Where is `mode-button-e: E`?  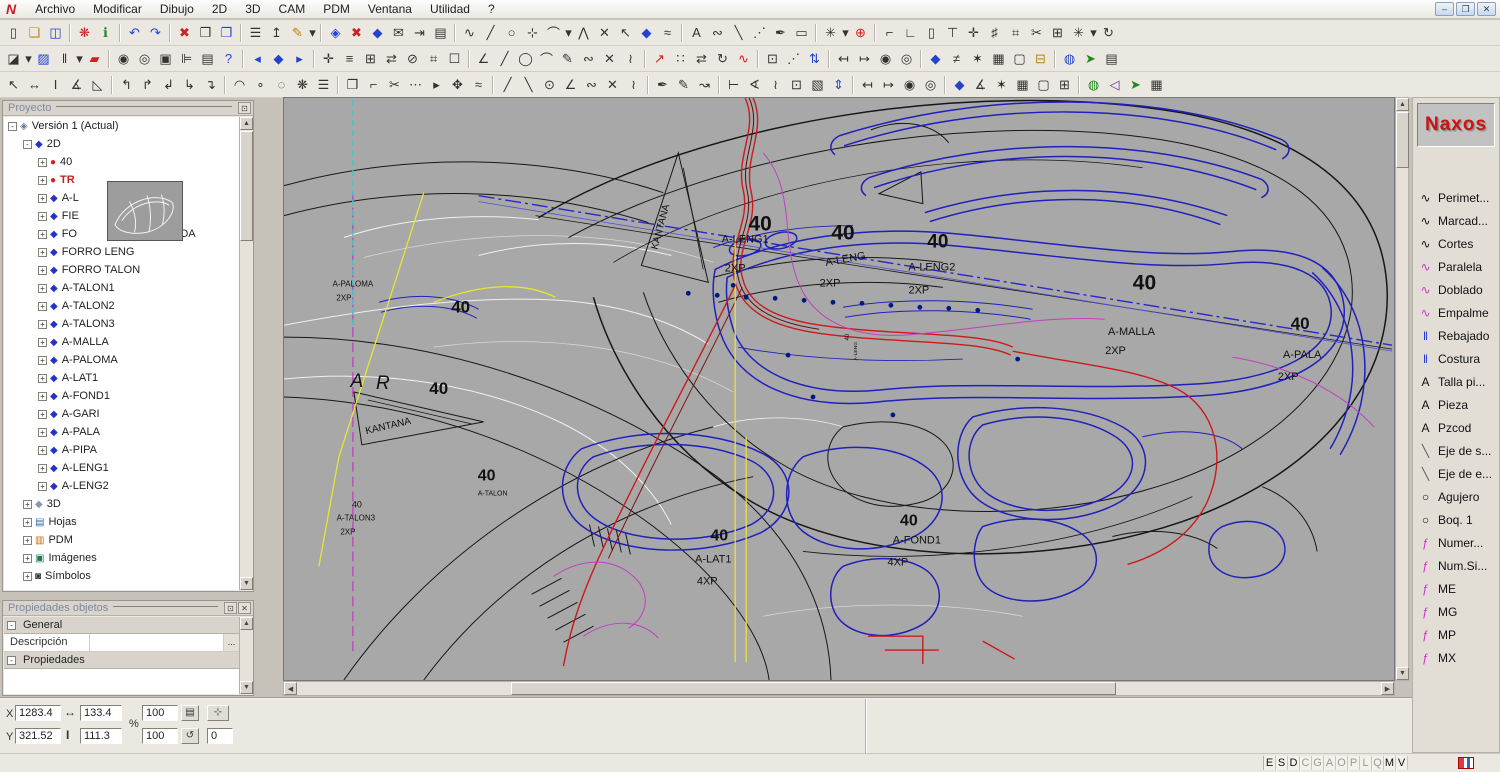 mode-button-e: E is located at coordinates (1270, 763).